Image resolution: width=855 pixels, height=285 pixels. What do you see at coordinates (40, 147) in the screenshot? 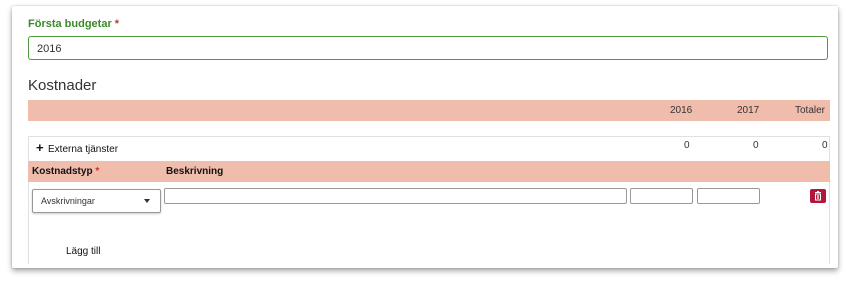
I see `plus-icon: +` at bounding box center [40, 147].